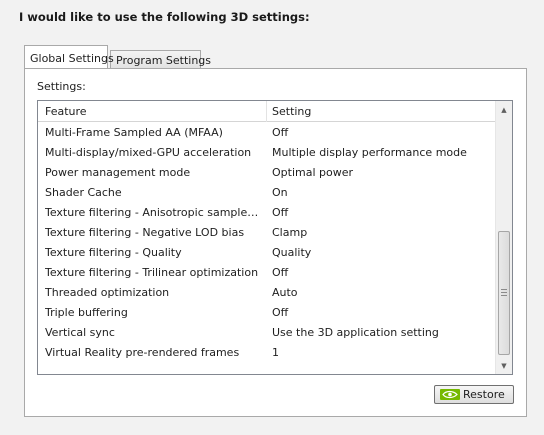 This screenshot has width=544, height=435. I want to click on table-row: Threaded optimization Auto, so click(267, 293).